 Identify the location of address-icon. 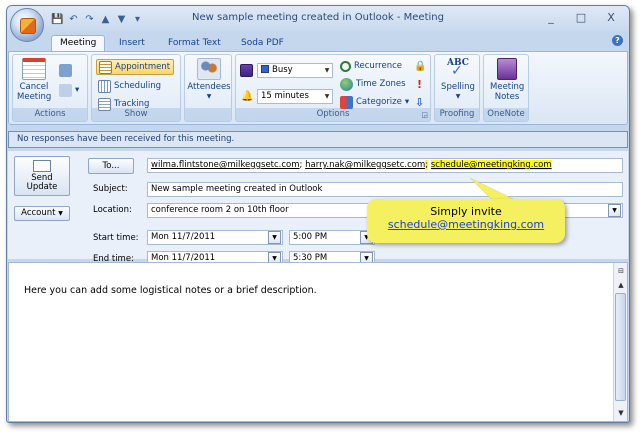
(65, 90).